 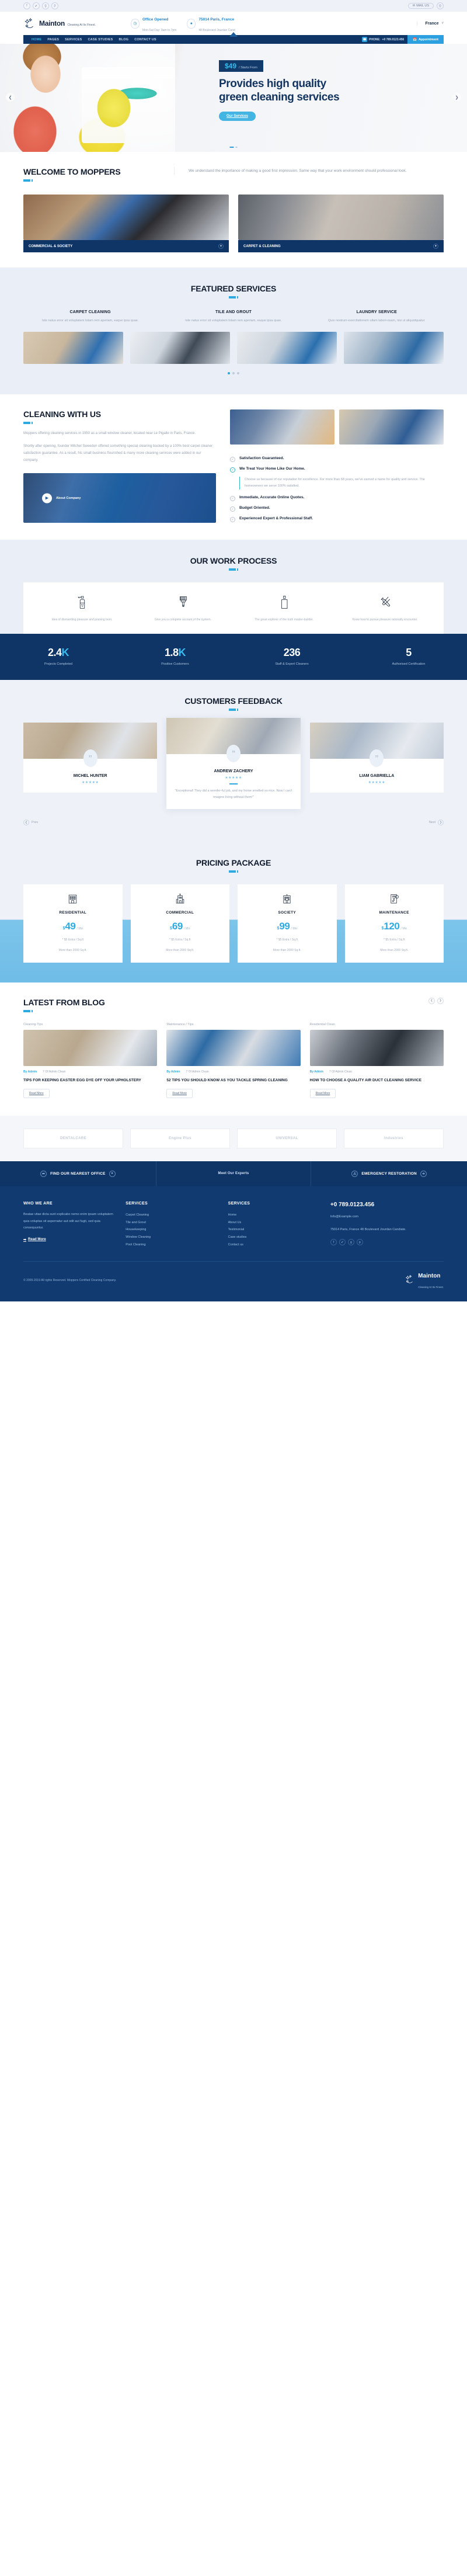 What do you see at coordinates (387, 1217) in the screenshot?
I see `footer-email: Info@Example.com` at bounding box center [387, 1217].